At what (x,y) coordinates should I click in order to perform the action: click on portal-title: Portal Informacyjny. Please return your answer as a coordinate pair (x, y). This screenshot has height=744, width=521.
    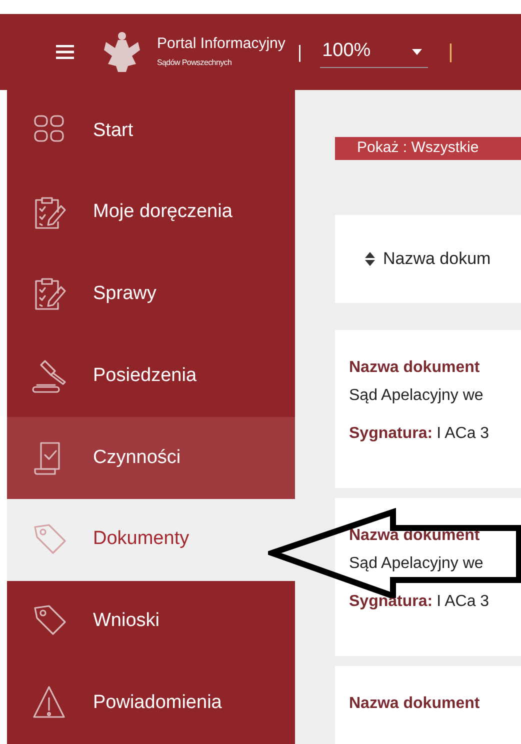
    Looking at the image, I should click on (221, 44).